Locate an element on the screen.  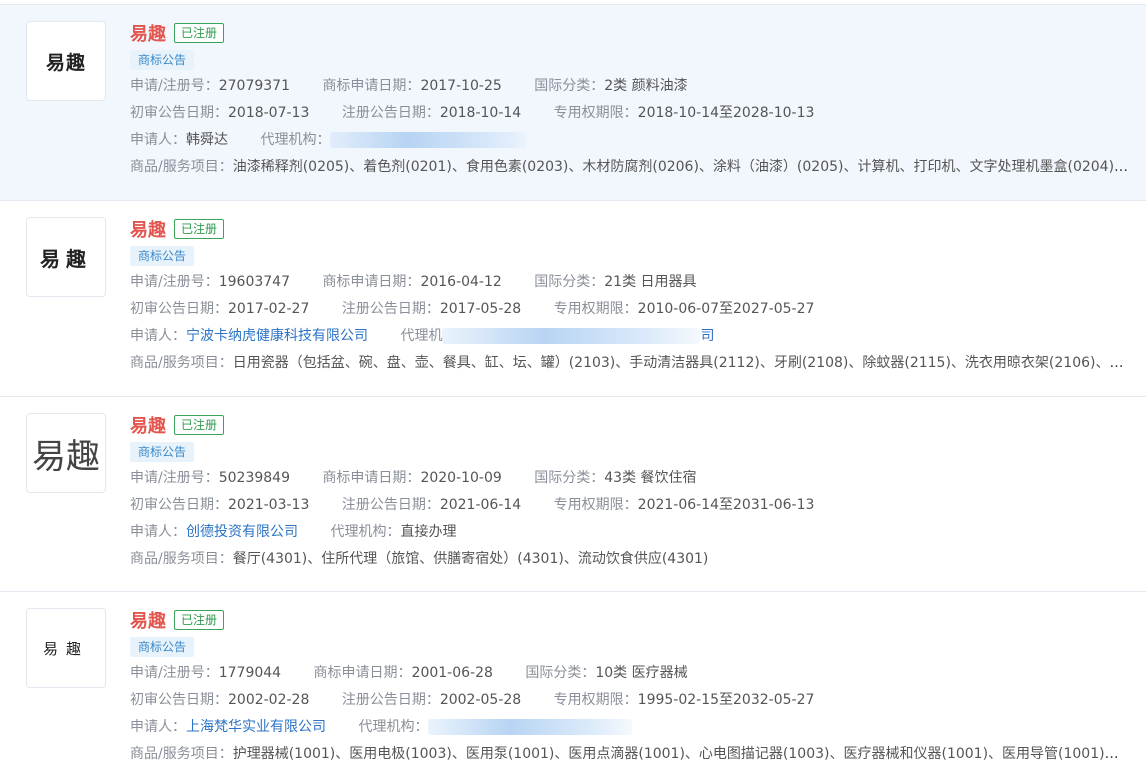
agency-link: 司 is located at coordinates (707, 336).